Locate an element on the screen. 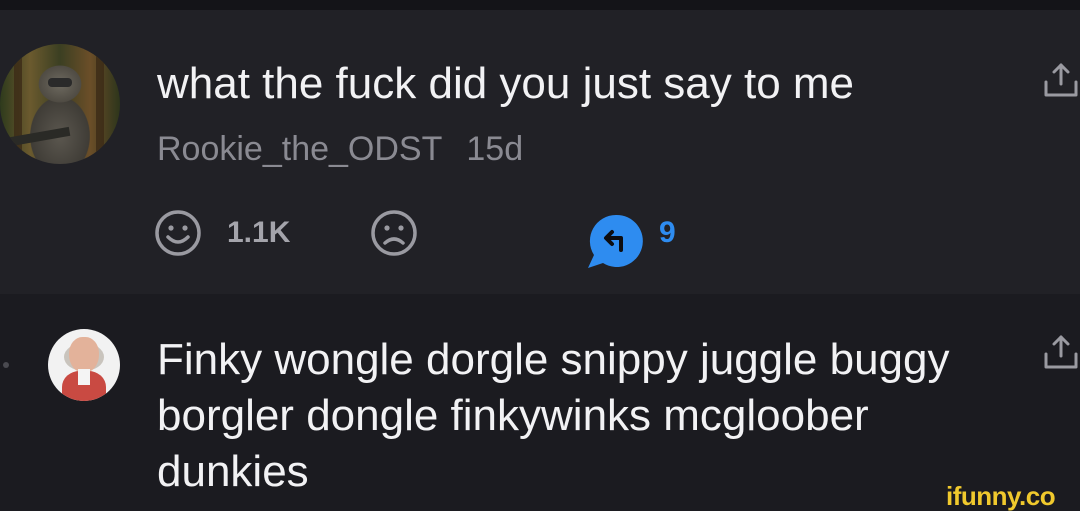 The image size is (1080, 511). top-divider is located at coordinates (540, 5).